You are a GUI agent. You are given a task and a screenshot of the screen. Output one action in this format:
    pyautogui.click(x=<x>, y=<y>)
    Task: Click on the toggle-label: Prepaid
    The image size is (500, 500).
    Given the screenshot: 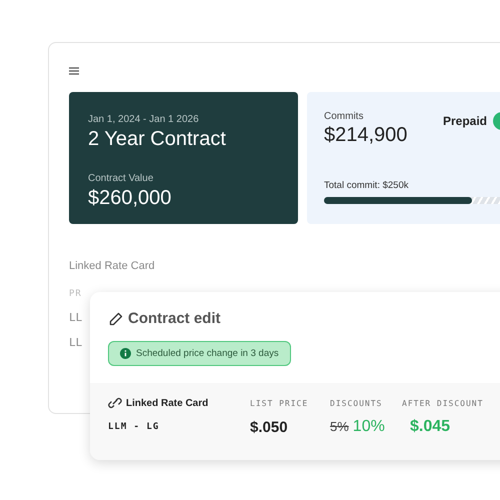 What is the action you would take?
    pyautogui.click(x=464, y=121)
    